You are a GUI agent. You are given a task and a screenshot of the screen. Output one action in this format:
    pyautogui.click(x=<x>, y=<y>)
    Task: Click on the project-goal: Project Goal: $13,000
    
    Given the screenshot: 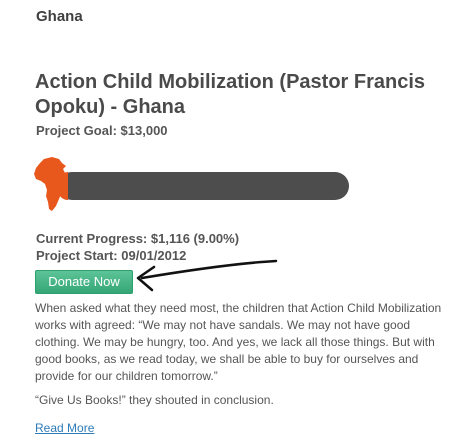 What is the action you would take?
    pyautogui.click(x=102, y=130)
    